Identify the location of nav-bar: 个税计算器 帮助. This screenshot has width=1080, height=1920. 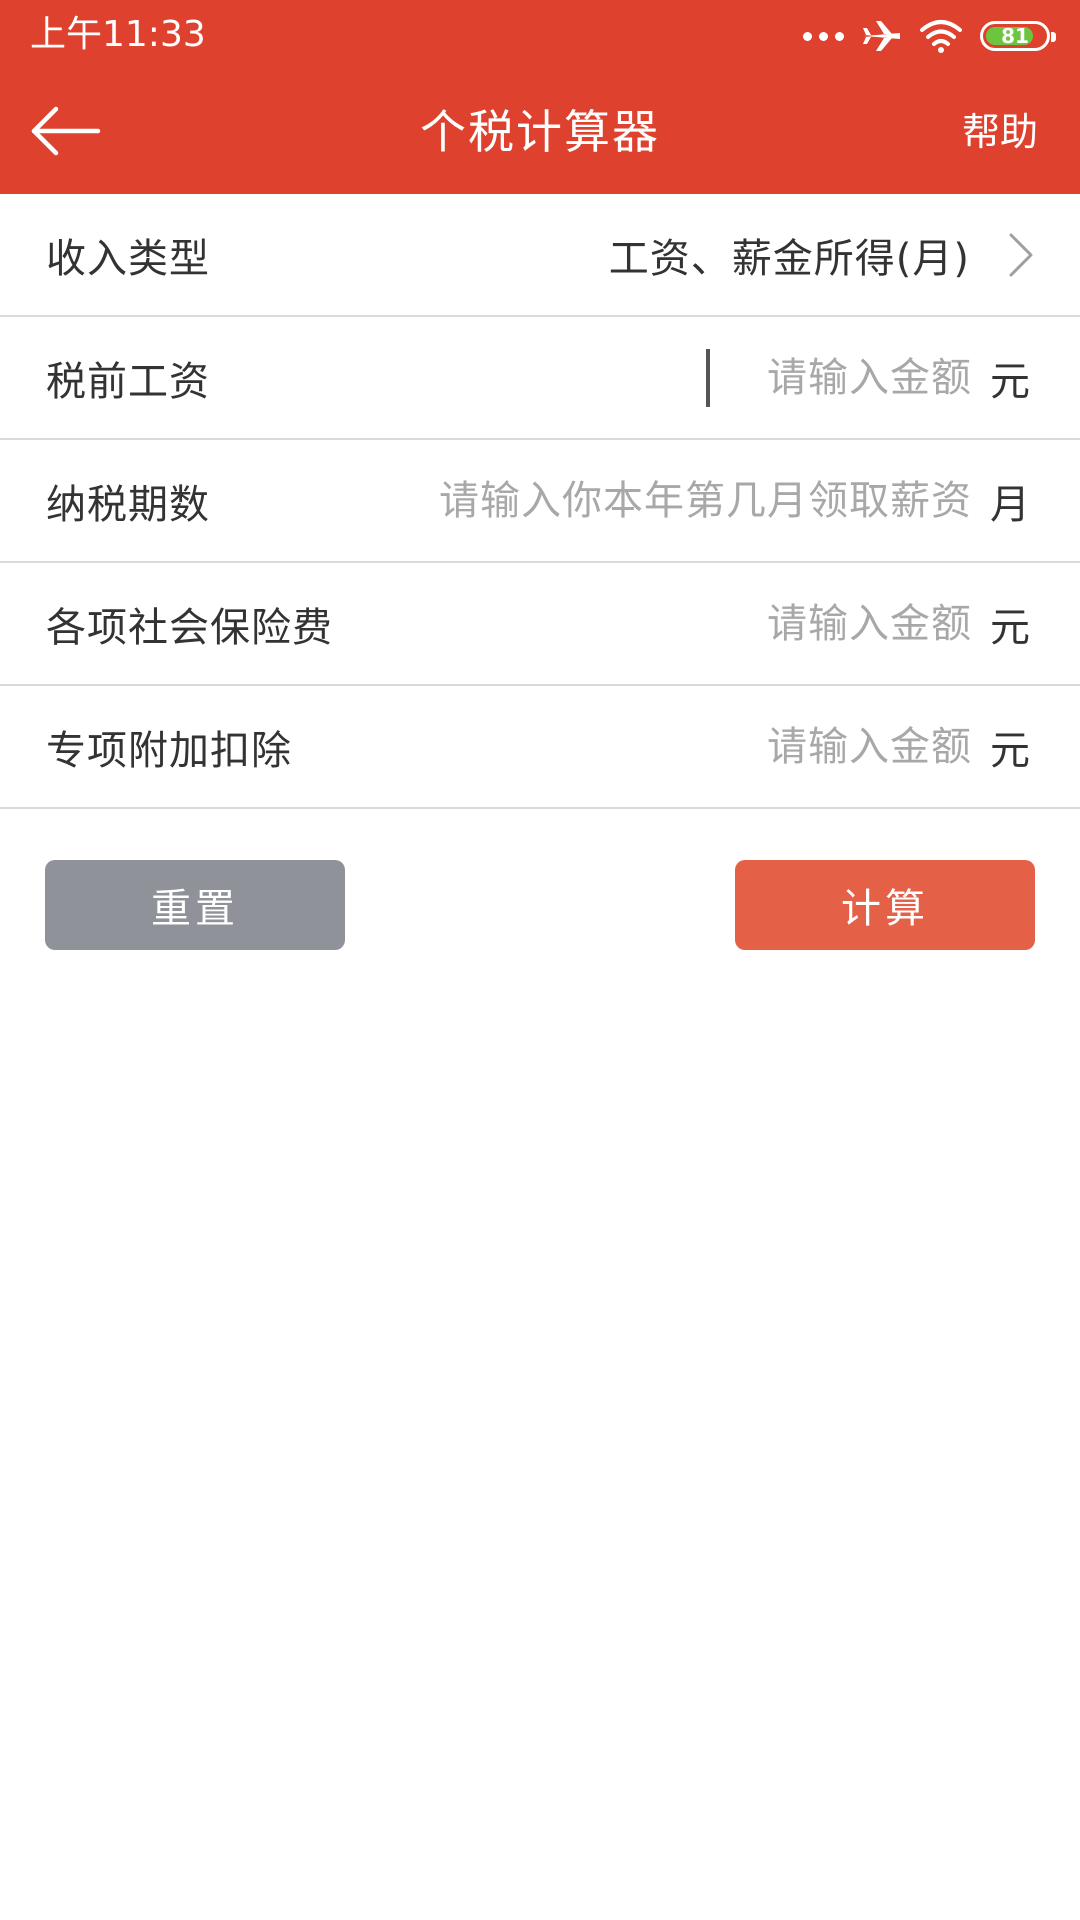
(540, 132).